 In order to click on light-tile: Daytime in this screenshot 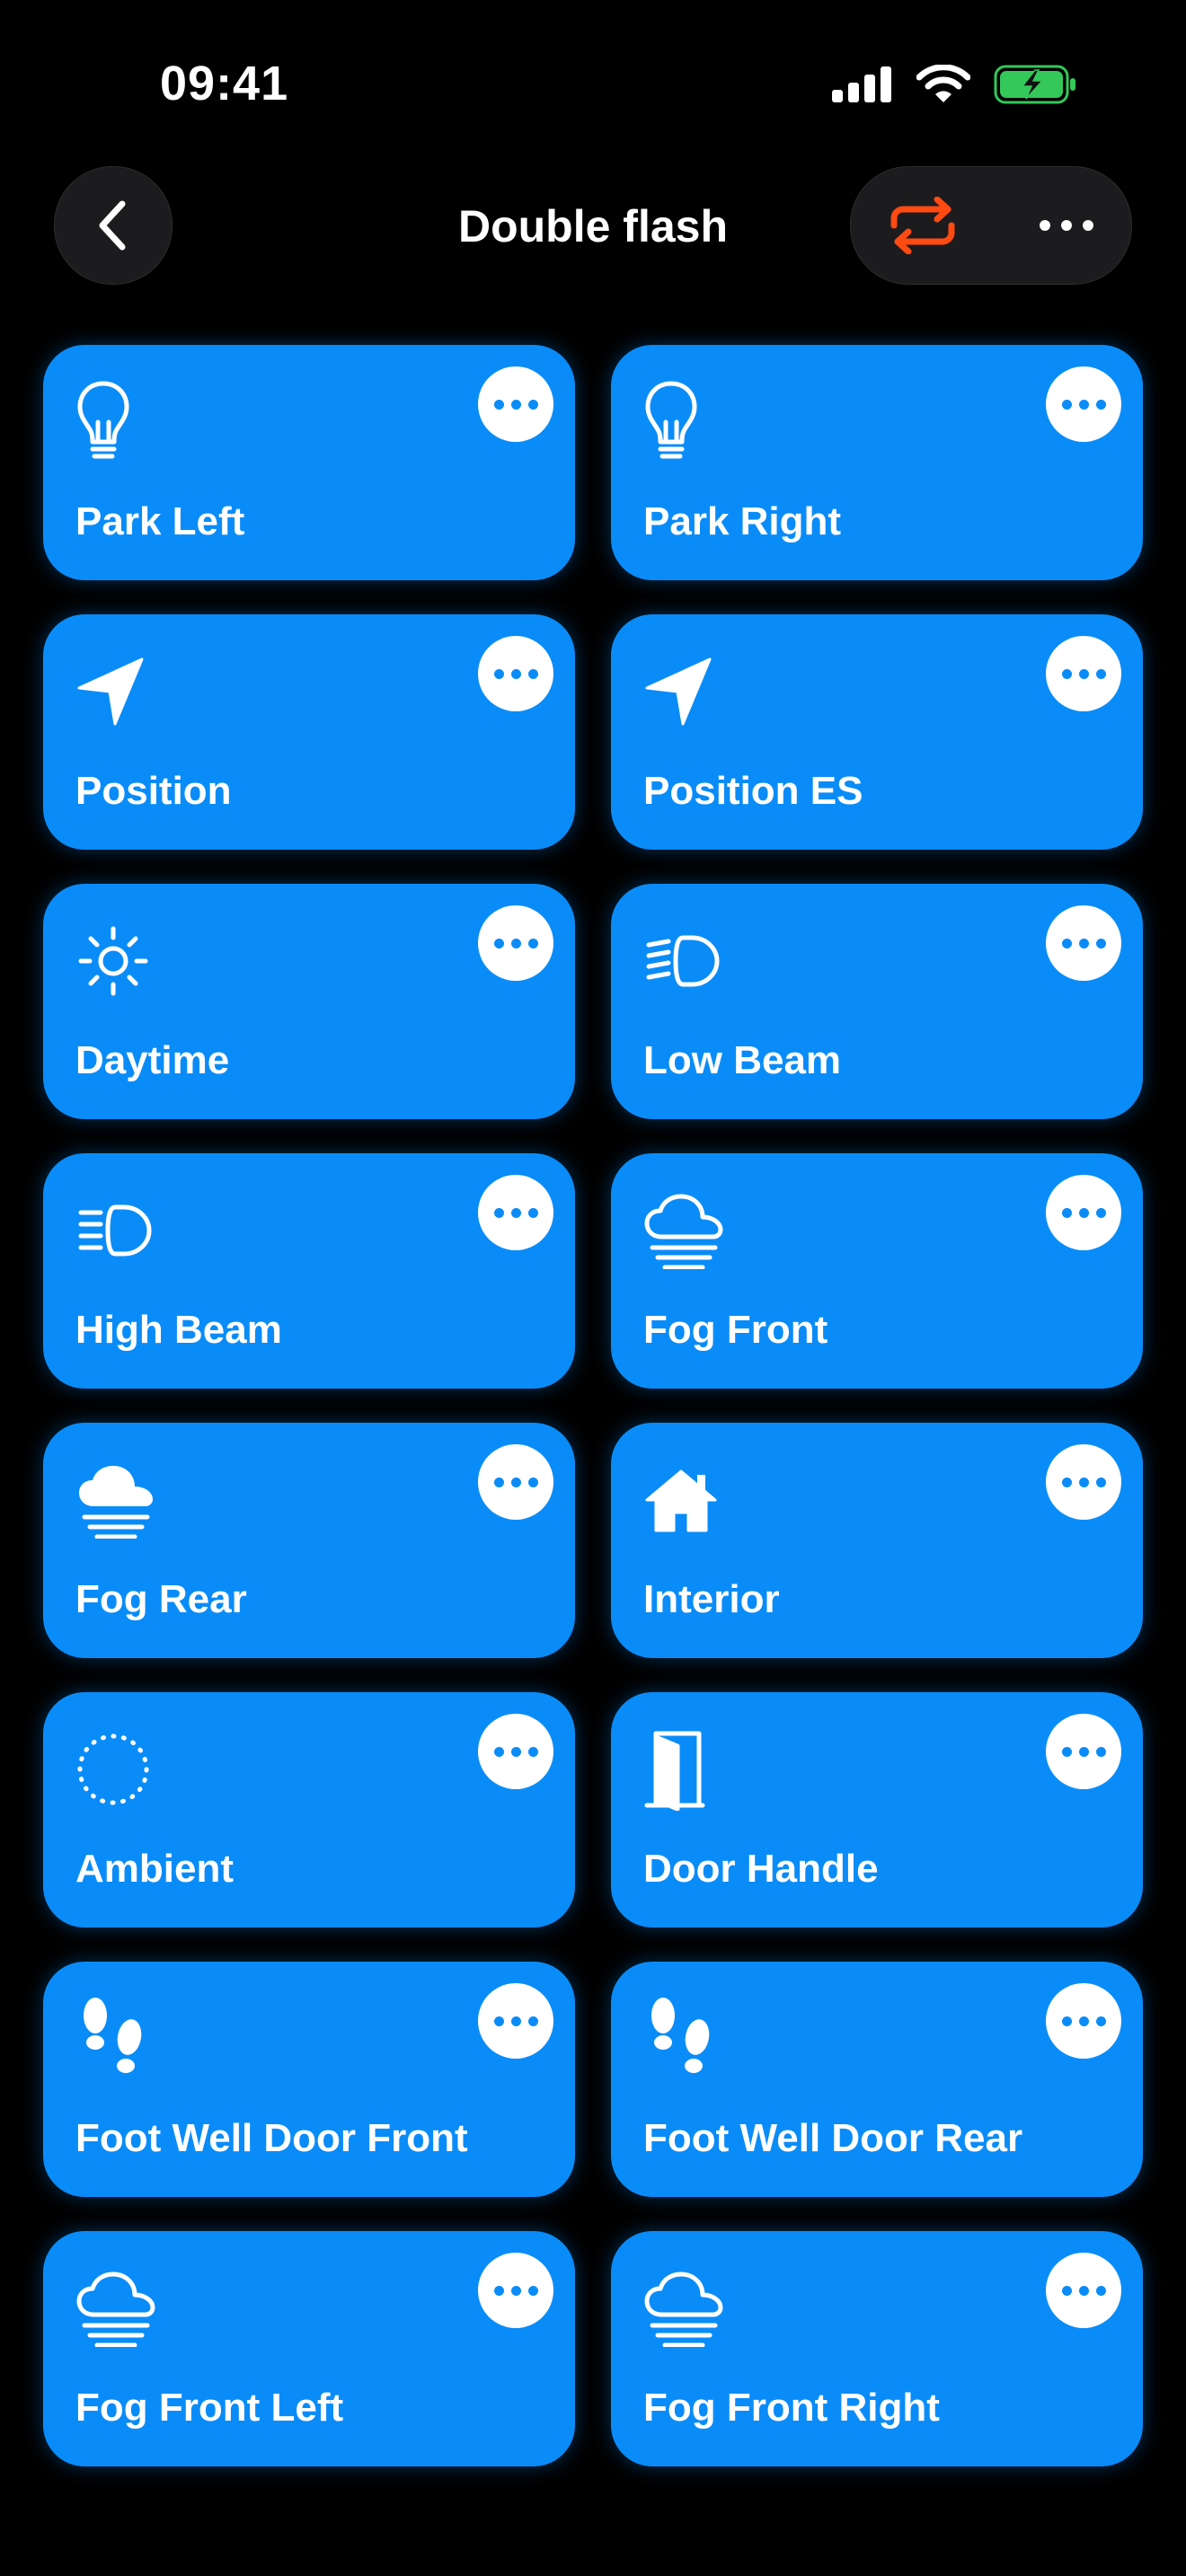, I will do `click(309, 1001)`.